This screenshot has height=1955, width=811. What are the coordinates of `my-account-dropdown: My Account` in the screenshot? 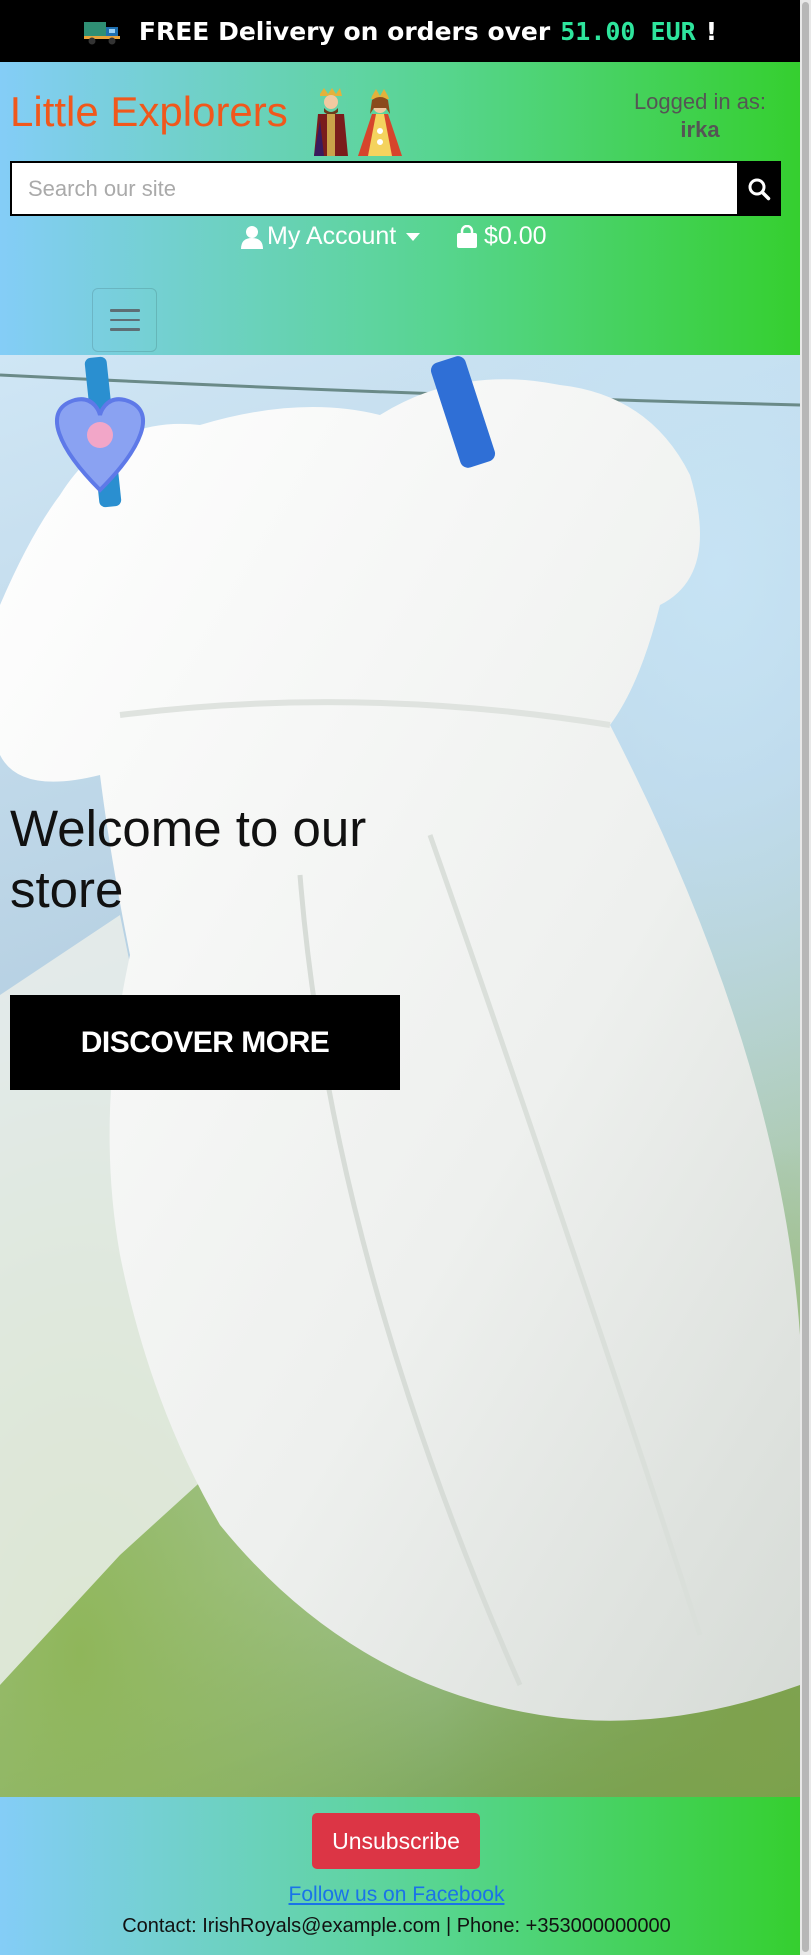 It's located at (331, 236).